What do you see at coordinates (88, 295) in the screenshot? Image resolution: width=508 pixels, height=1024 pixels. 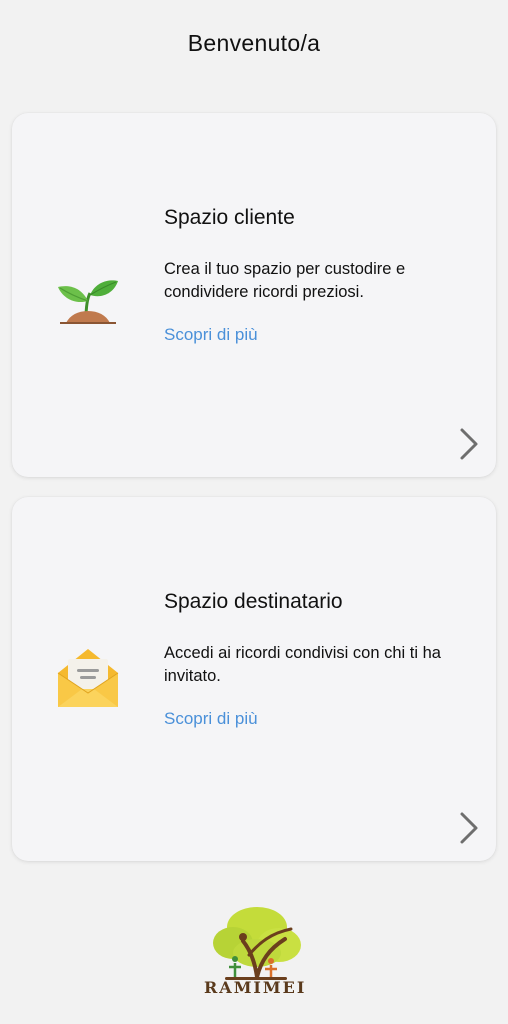 I see `sprout-icon` at bounding box center [88, 295].